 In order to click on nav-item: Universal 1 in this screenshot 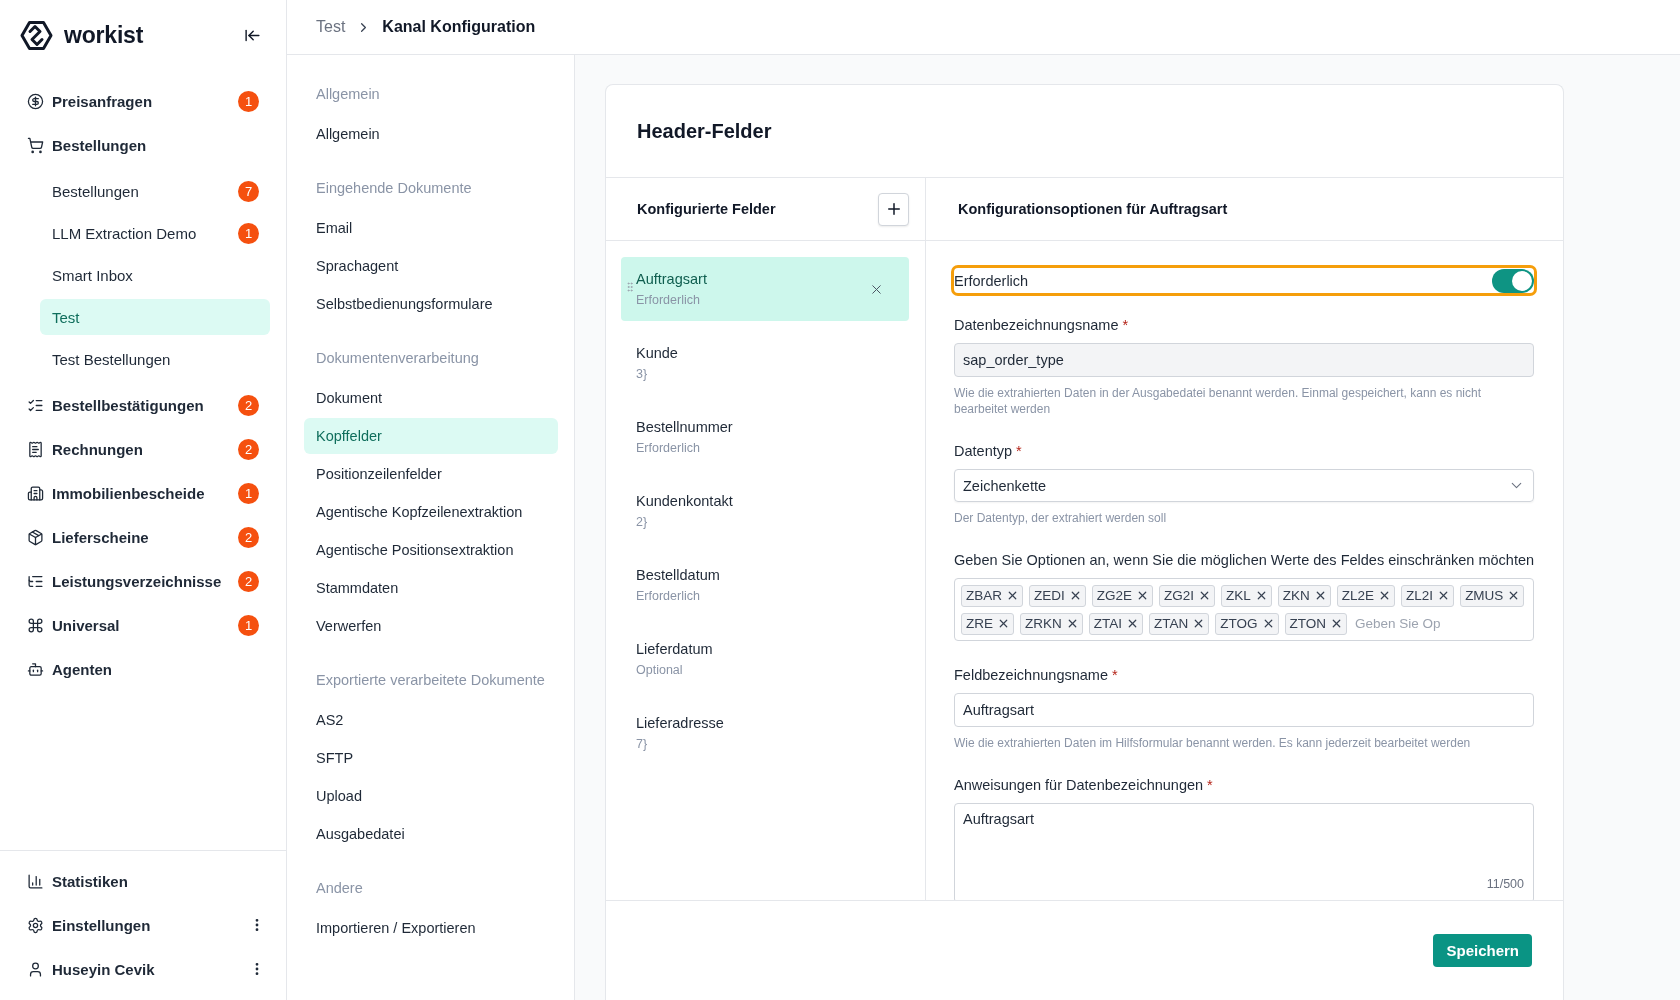, I will do `click(143, 625)`.